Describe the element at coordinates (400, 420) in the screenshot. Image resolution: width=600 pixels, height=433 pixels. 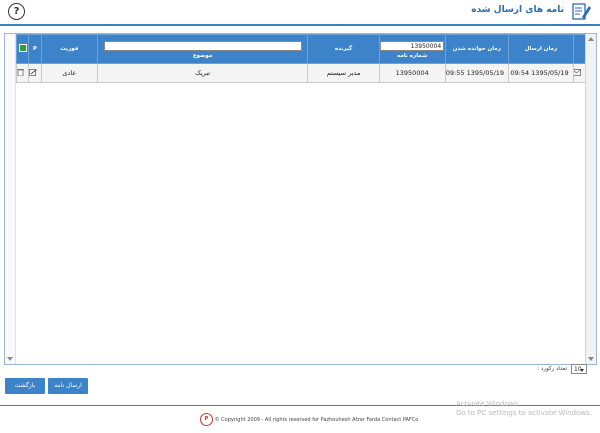
I see `contact-link: Contact PAFCo` at that location.